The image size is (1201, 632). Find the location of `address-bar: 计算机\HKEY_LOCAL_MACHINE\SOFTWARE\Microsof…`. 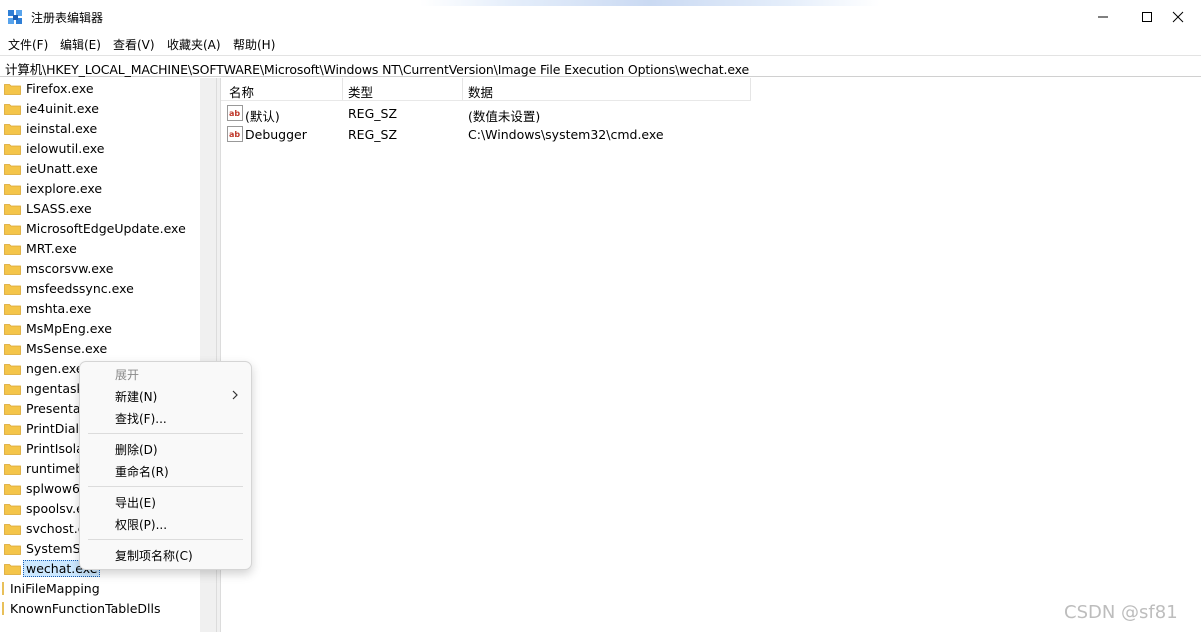

address-bar: 计算机\HKEY_LOCAL_MACHINE\SOFTWARE\Microsof… is located at coordinates (600, 66).